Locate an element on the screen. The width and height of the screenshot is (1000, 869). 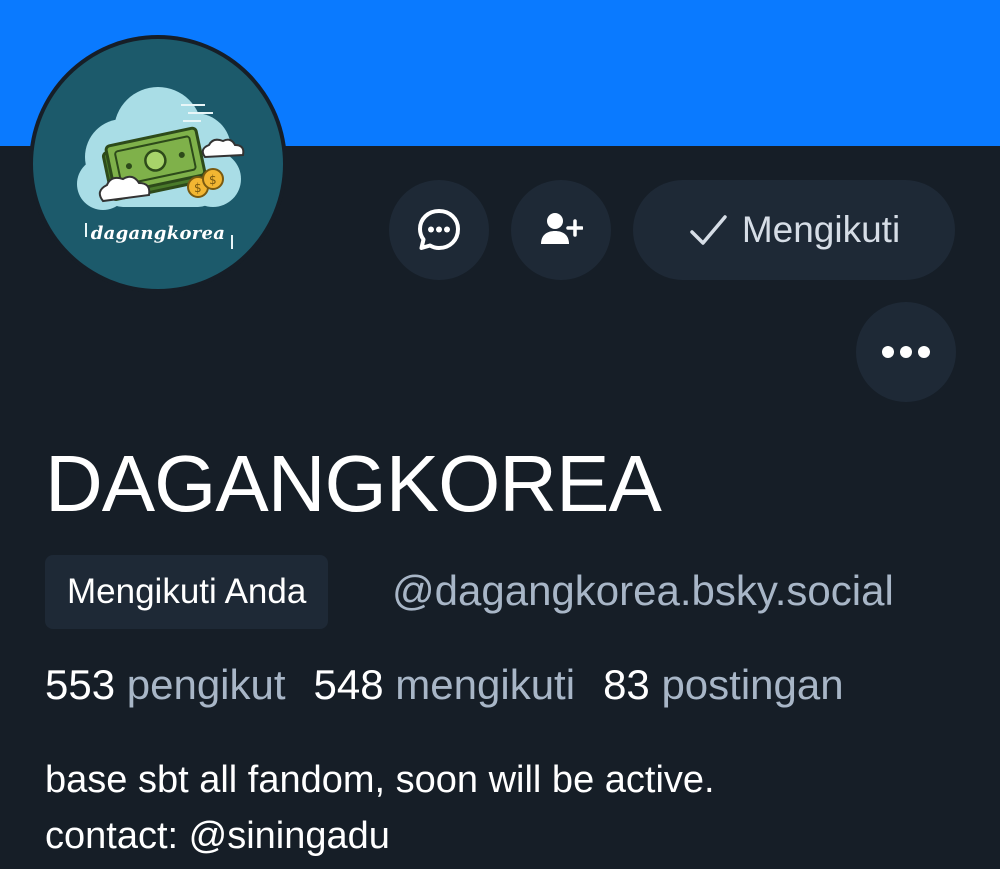
following-label: mengikuti is located at coordinates (485, 684).